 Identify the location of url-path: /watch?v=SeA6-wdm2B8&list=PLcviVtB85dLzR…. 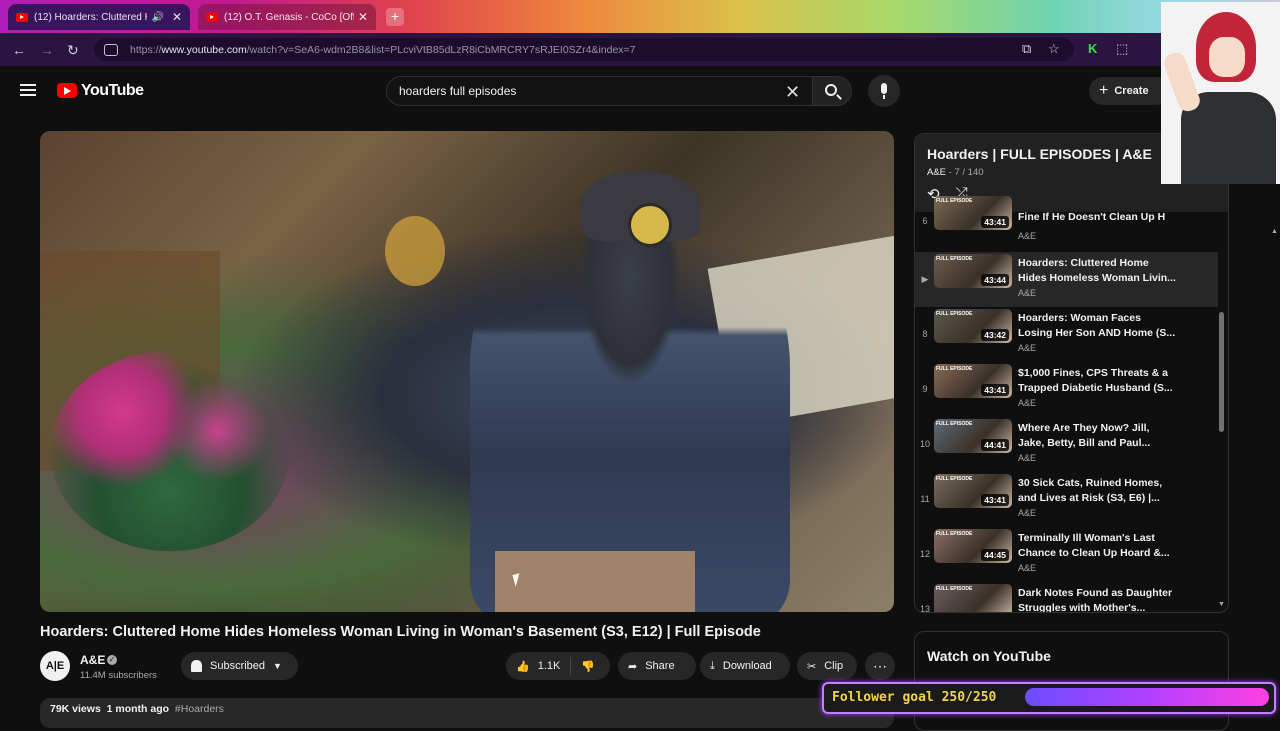
(441, 49).